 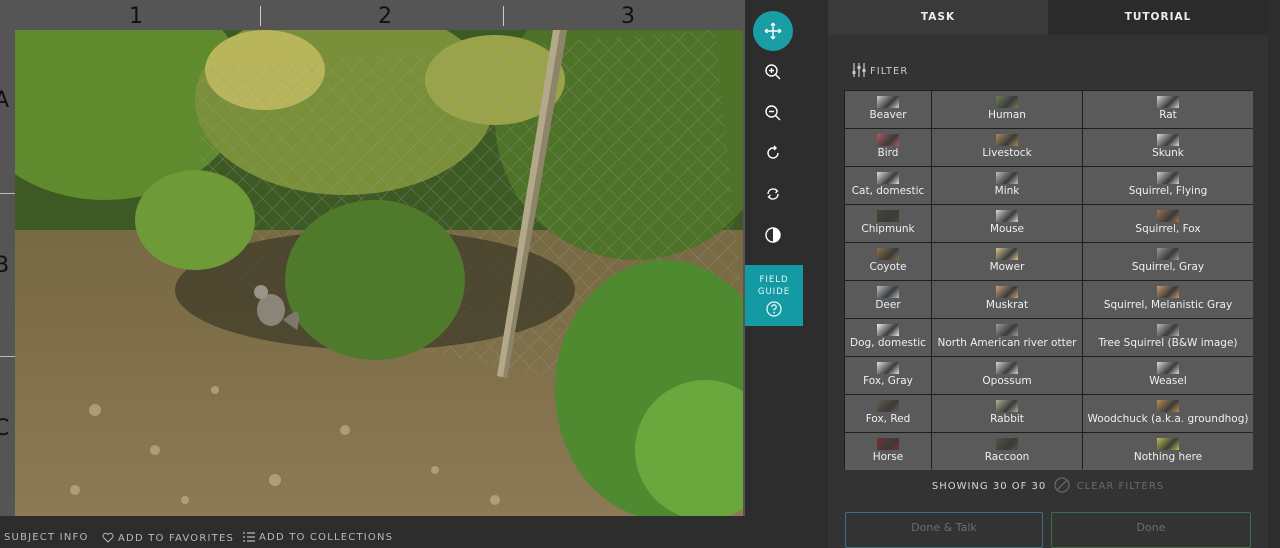 I want to click on species-choice: Horse, so click(x=888, y=451).